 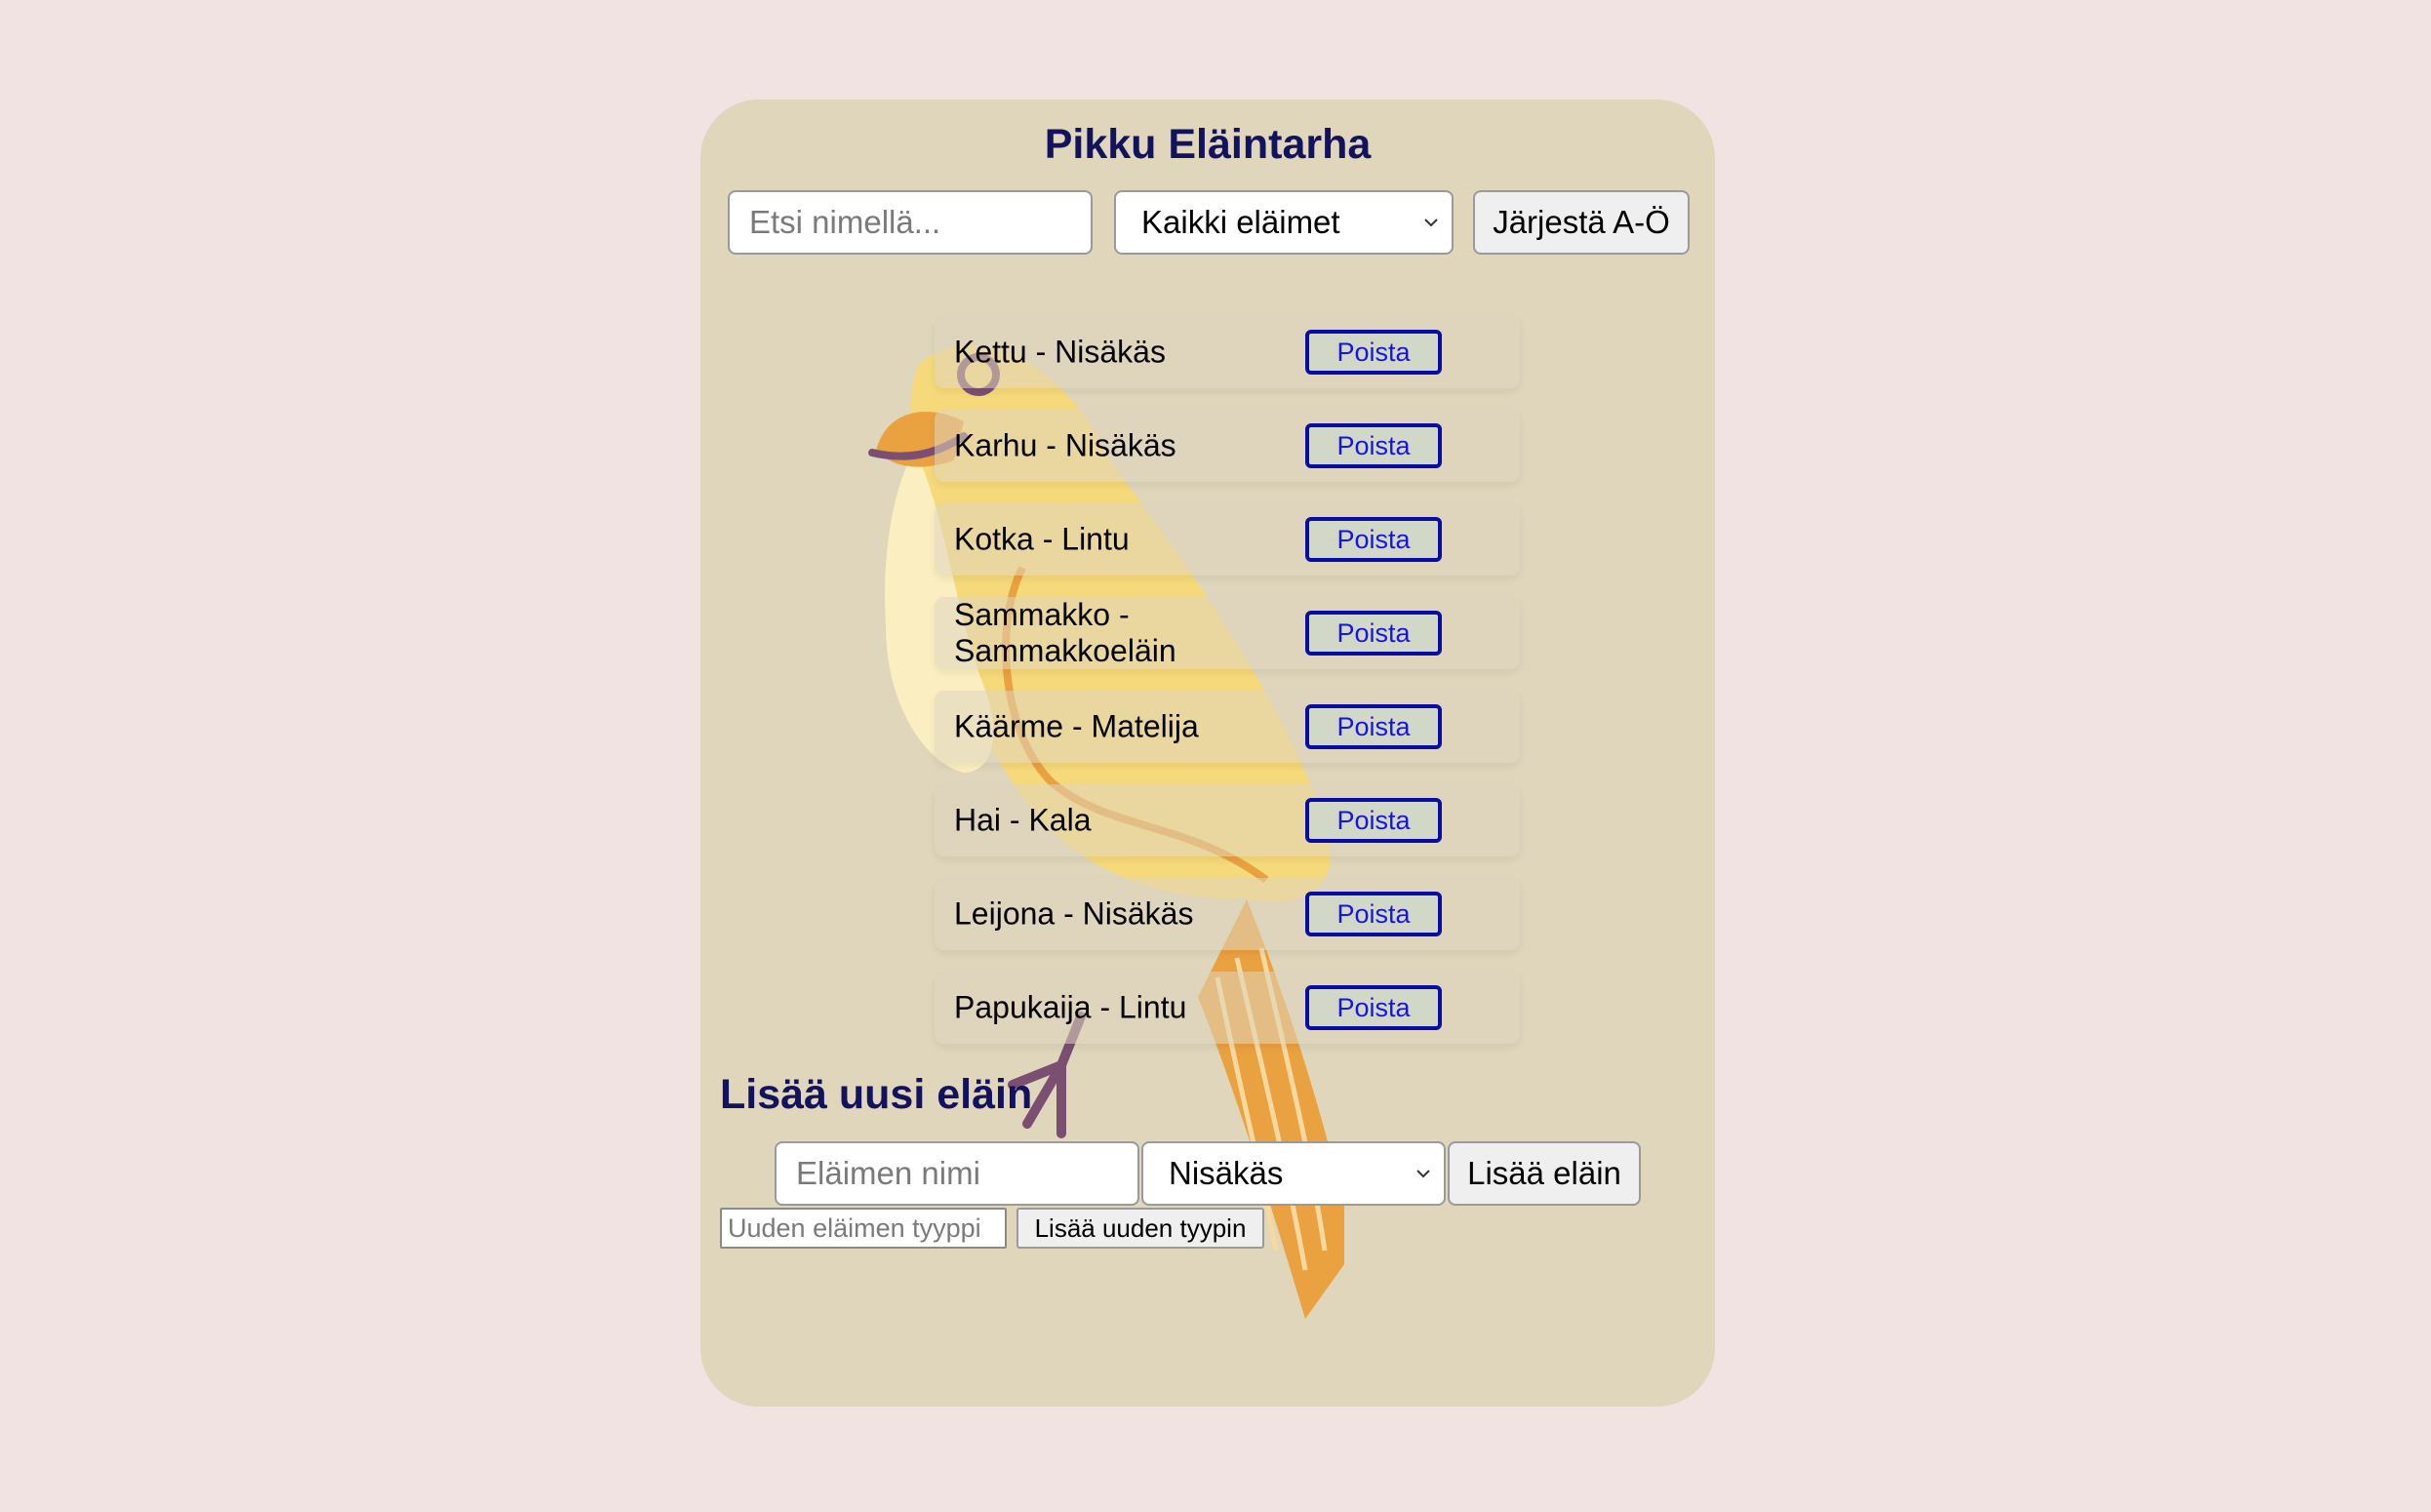 I want to click on add-animal-heading: Lisää uusi eläin, so click(x=877, y=1094).